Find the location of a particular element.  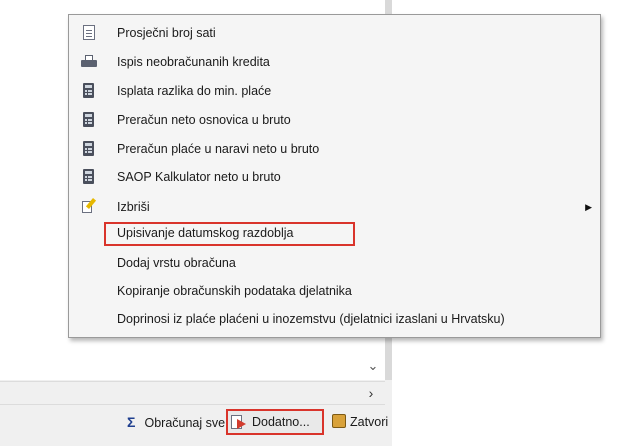

submenu-arrow-icon: ▶ is located at coordinates (588, 207).